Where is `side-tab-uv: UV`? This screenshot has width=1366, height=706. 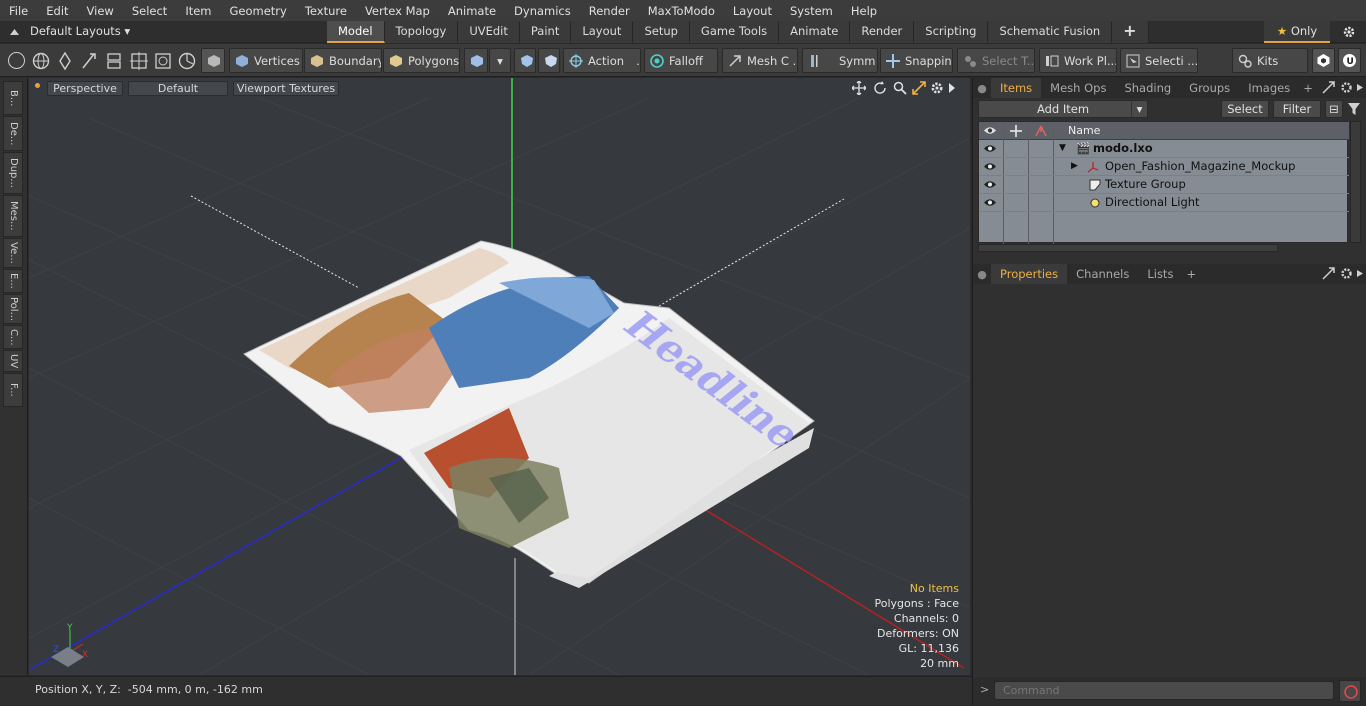
side-tab-uv: UV is located at coordinates (13, 361).